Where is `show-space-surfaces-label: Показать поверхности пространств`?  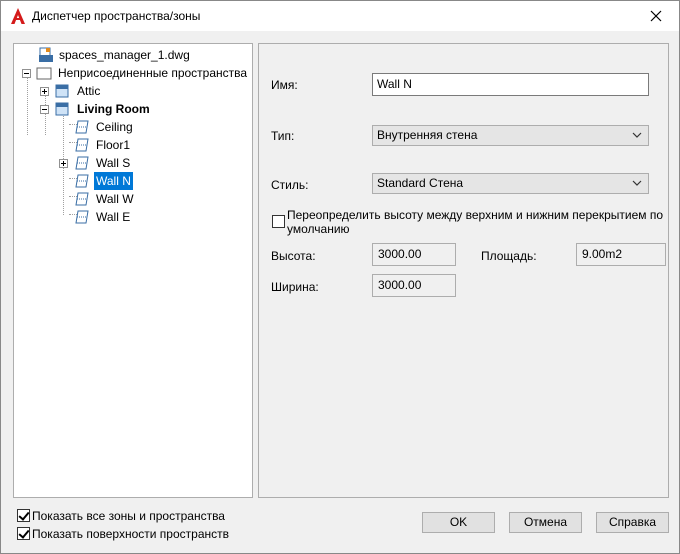
show-space-surfaces-label: Показать поверхности пространств is located at coordinates (130, 534).